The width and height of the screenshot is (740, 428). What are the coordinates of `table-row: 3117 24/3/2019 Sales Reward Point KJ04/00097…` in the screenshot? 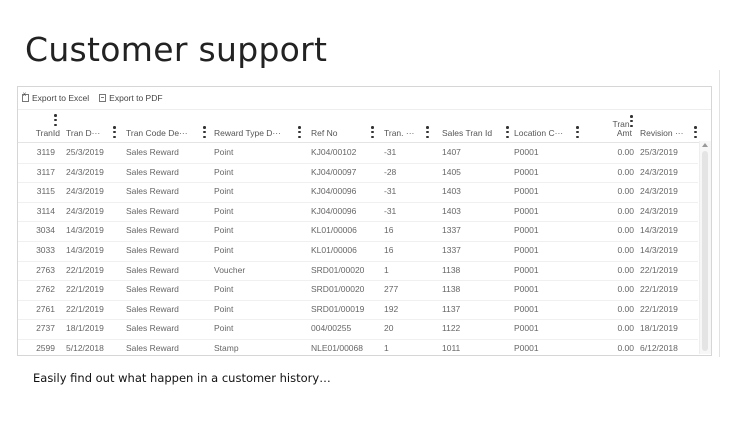 It's located at (358, 173).